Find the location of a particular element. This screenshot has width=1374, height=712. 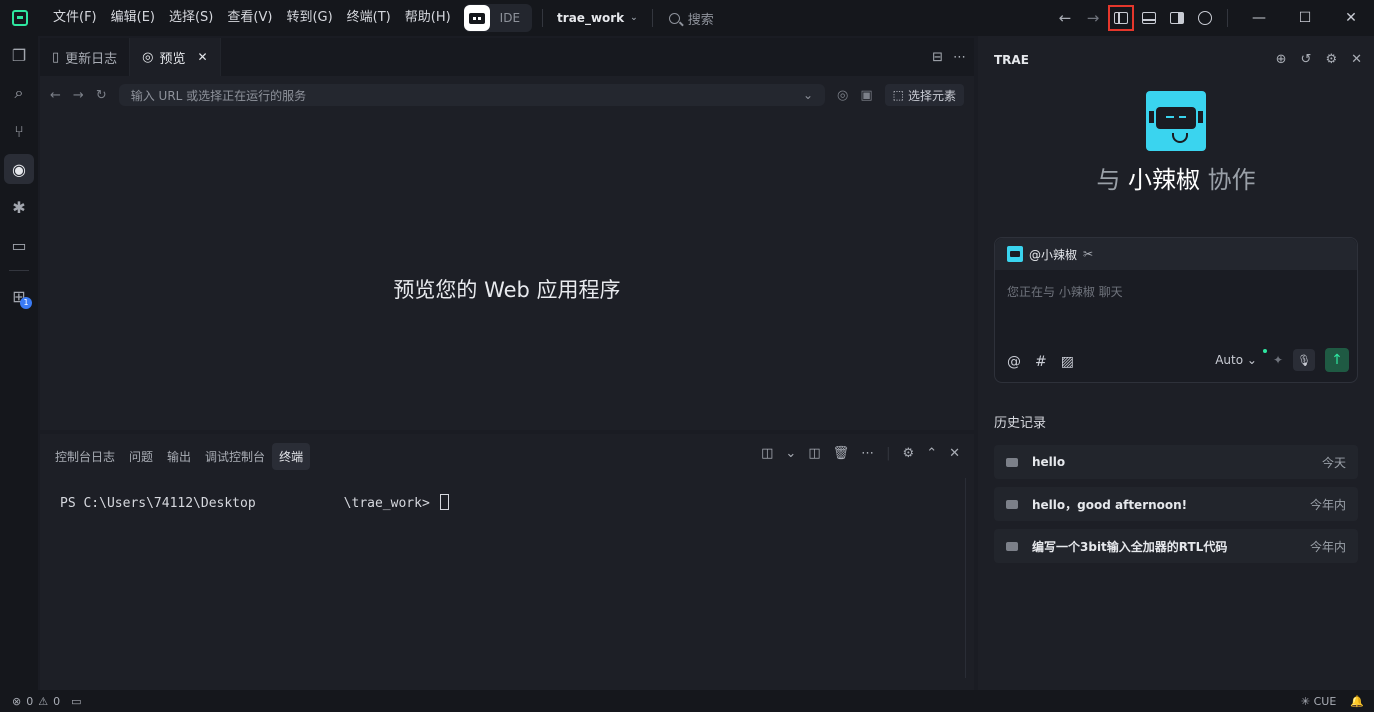

chat-input-placeholder: 您正在与 小辣椒 聊天 is located at coordinates (1065, 291).